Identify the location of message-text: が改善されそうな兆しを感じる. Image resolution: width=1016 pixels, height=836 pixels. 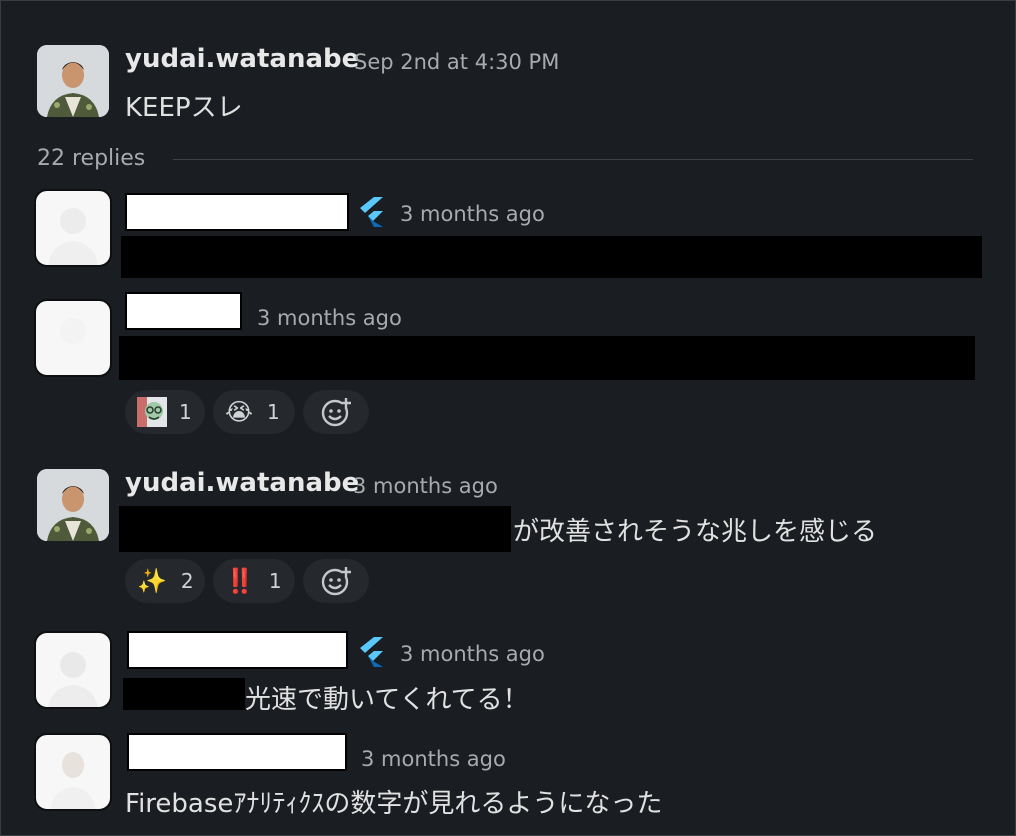
(695, 532).